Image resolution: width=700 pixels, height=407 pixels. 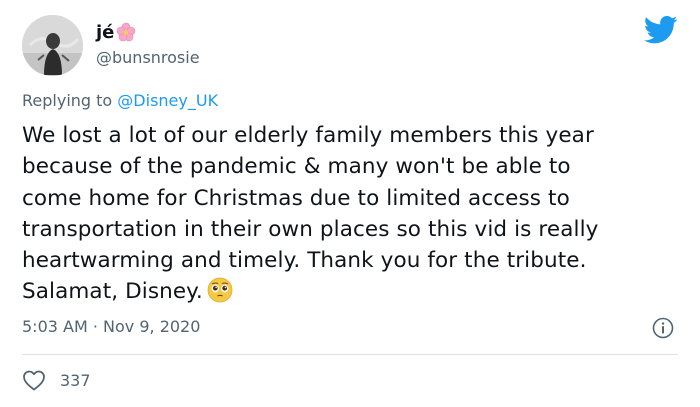 I want to click on pleading-face-emoji-icon, so click(x=220, y=290).